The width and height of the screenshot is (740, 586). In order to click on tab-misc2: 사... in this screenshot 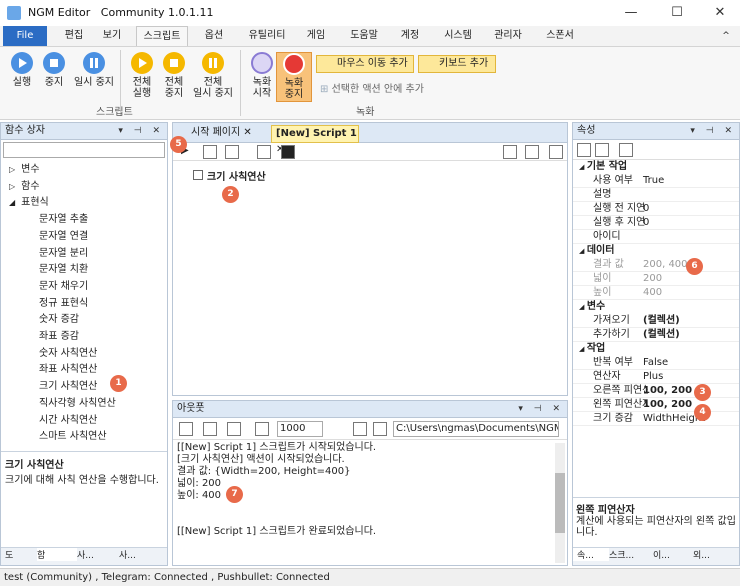, I will do `click(139, 554)`.